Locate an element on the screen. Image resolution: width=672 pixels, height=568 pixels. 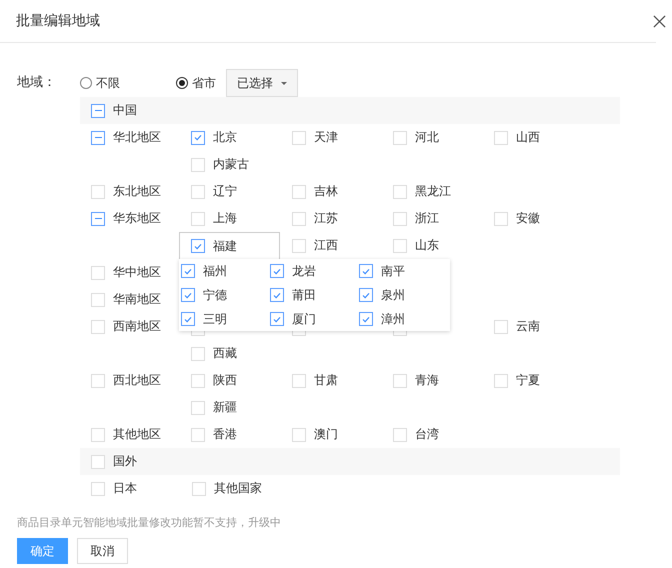
checkbox-label: 山西 is located at coordinates (528, 137).